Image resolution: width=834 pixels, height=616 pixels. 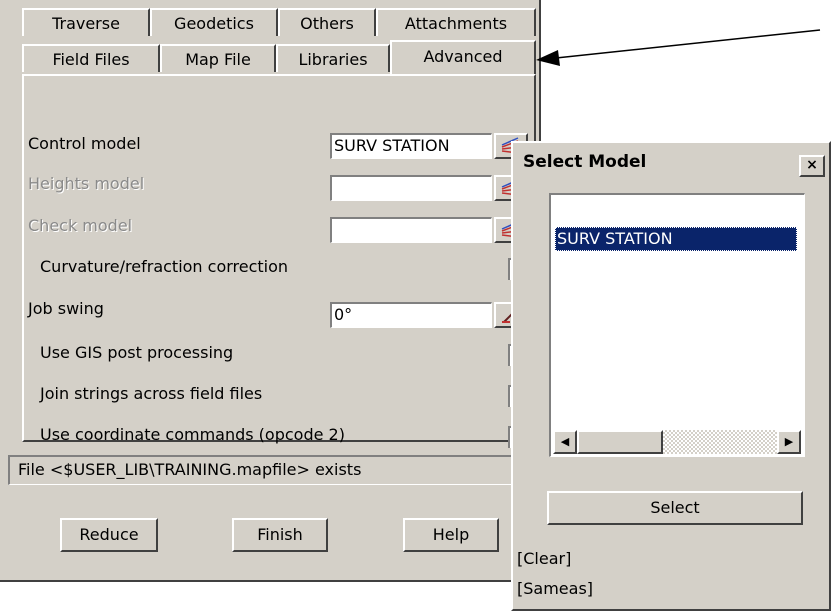 I want to click on close-icon: ×, so click(x=812, y=166).